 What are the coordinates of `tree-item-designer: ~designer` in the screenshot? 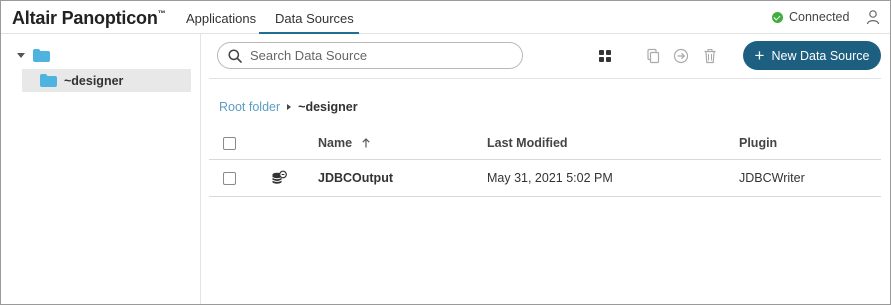 It's located at (106, 80).